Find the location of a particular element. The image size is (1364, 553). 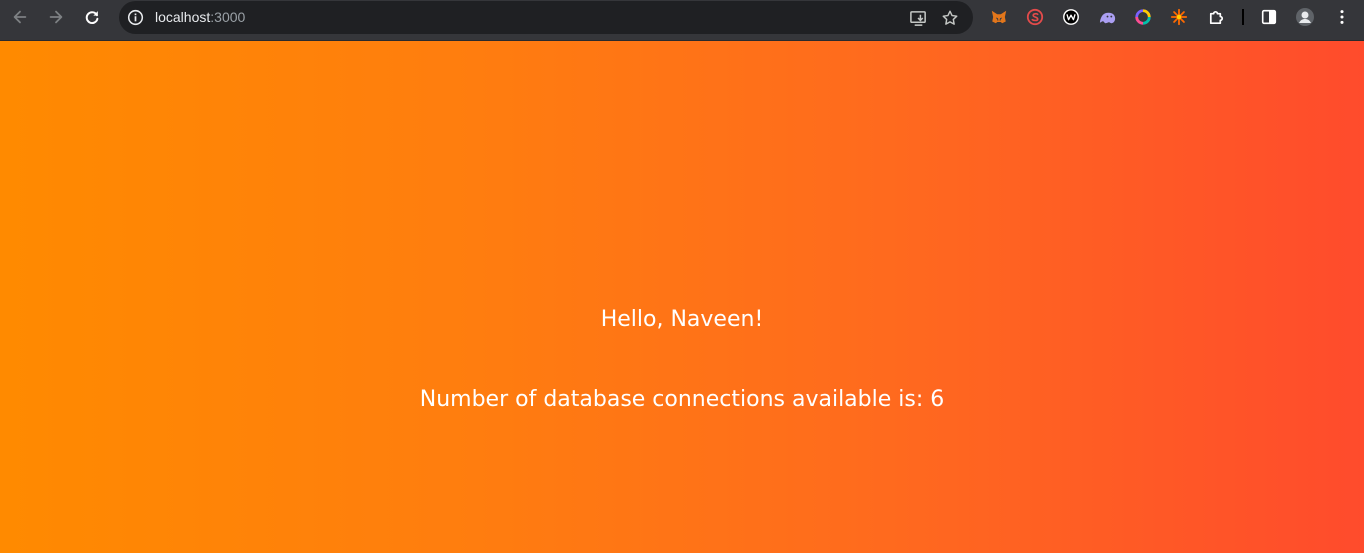

star-icon is located at coordinates (950, 17).